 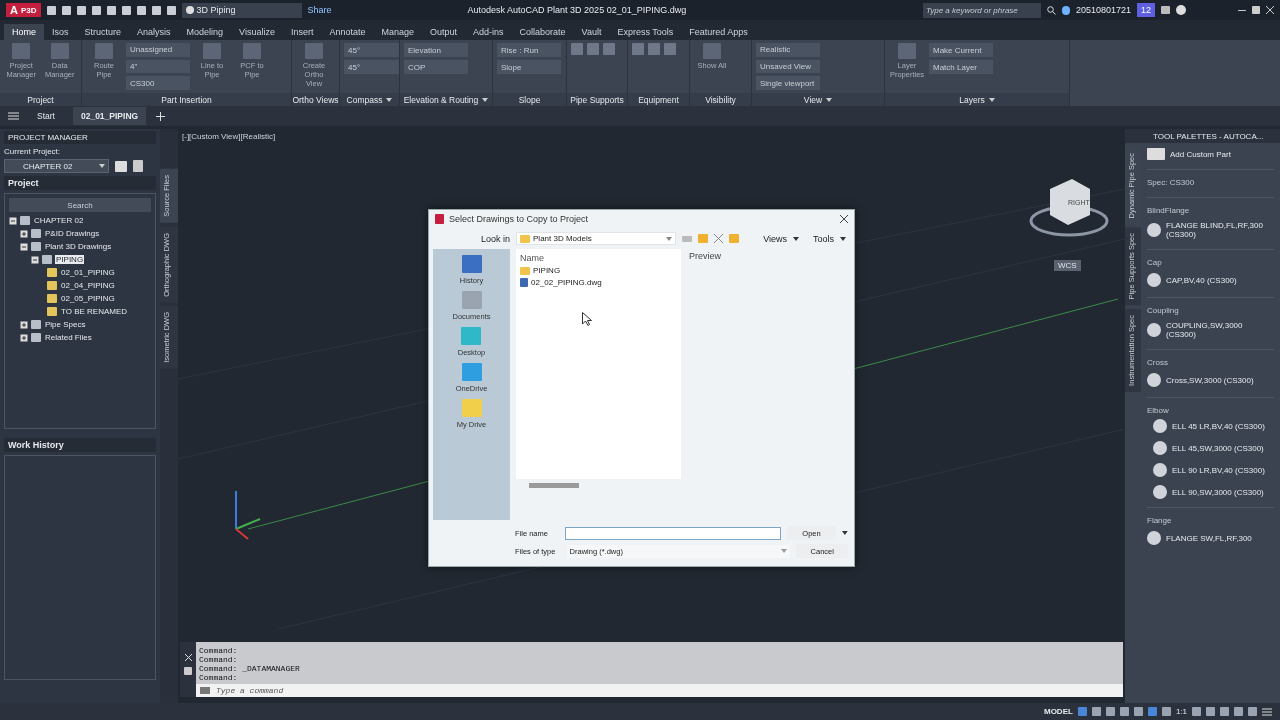 What do you see at coordinates (823, 238) in the screenshot?
I see `tools-menu: Tools` at bounding box center [823, 238].